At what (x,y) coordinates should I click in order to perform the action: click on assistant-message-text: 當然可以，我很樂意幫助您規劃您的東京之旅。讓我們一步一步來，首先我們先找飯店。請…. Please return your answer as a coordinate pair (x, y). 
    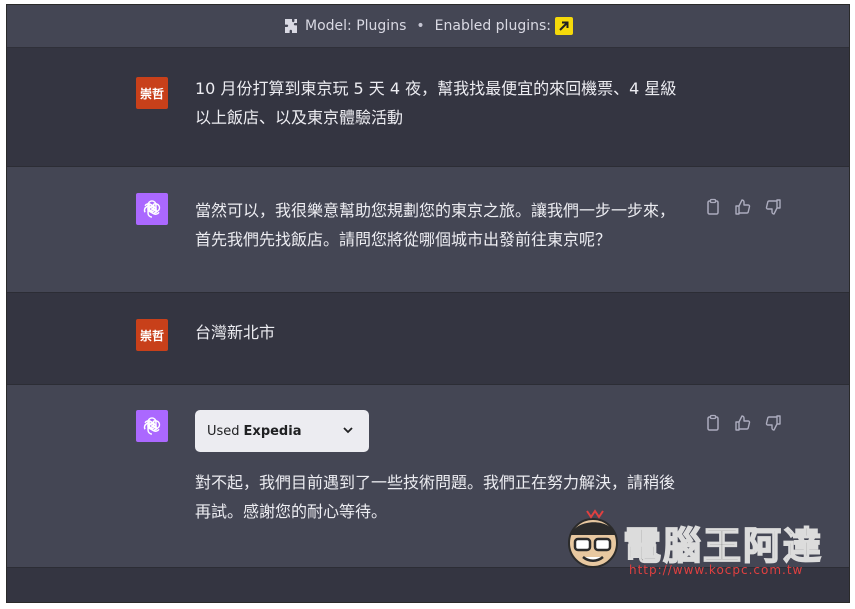
    Looking at the image, I should click on (435, 225).